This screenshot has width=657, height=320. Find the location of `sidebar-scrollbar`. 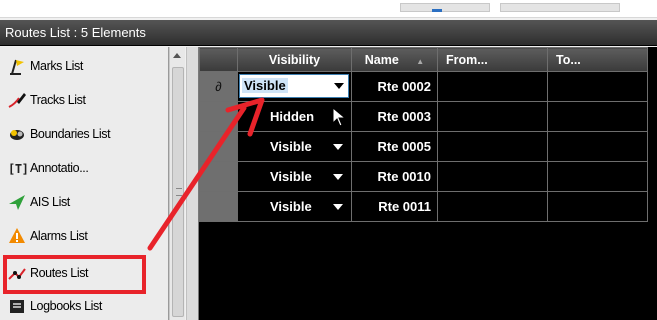

sidebar-scrollbar is located at coordinates (177, 183).